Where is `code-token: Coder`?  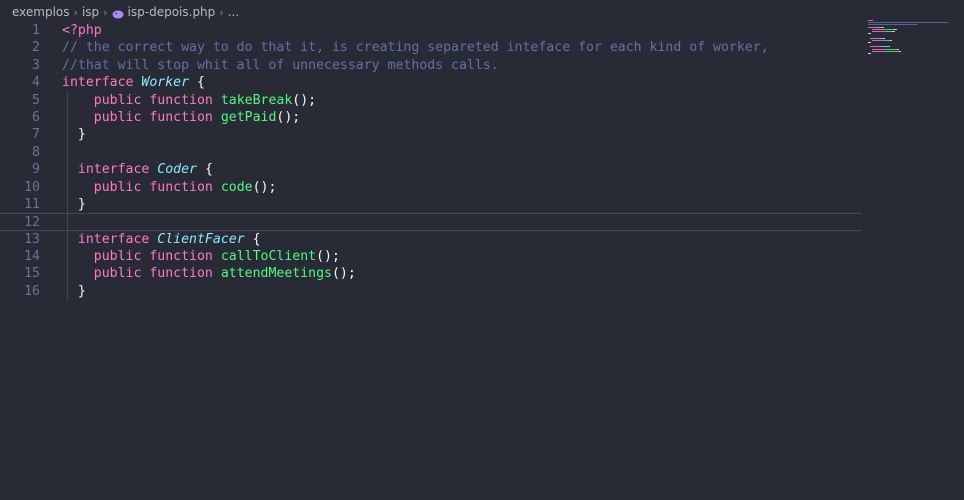 code-token: Coder is located at coordinates (177, 170).